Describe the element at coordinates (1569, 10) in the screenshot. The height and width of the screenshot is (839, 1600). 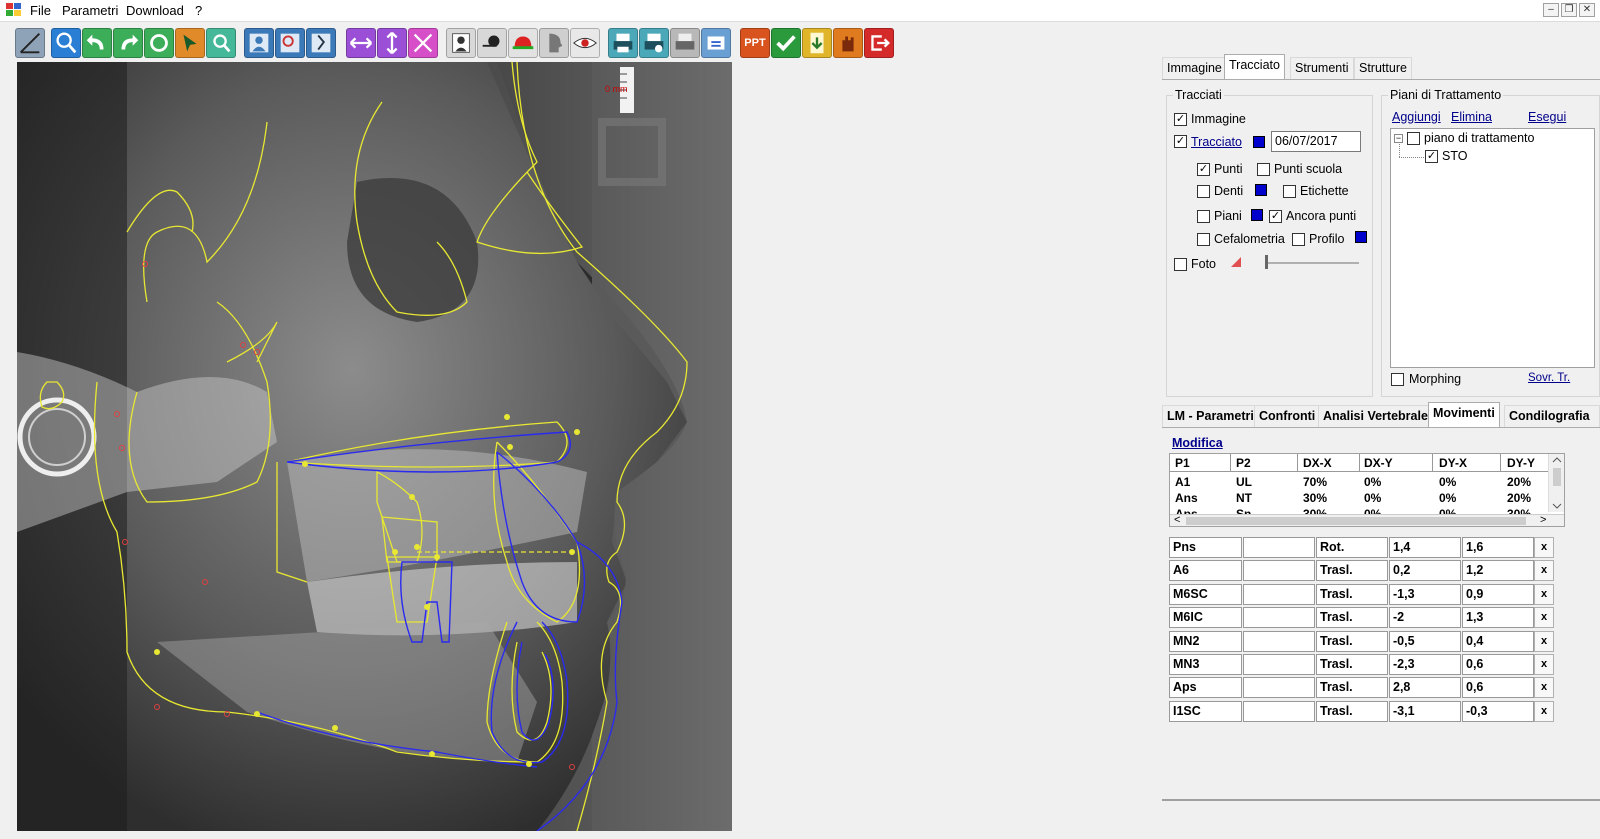
I see `restore-button: ❐` at that location.